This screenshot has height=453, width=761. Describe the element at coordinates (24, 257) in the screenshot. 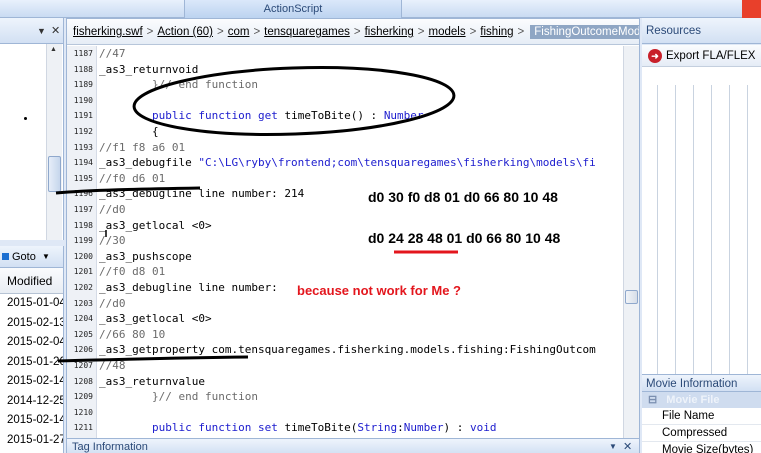

I see `goto-label: Goto` at that location.